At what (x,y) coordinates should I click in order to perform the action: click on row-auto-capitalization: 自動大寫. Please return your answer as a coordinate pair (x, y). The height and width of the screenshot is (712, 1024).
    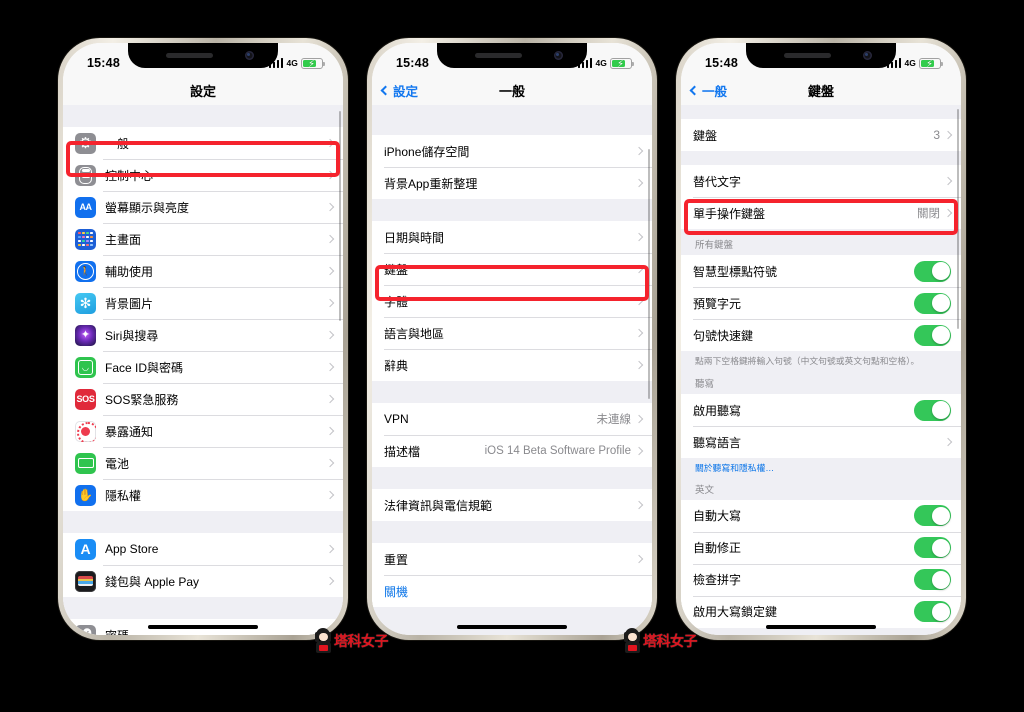
    Looking at the image, I should click on (821, 515).